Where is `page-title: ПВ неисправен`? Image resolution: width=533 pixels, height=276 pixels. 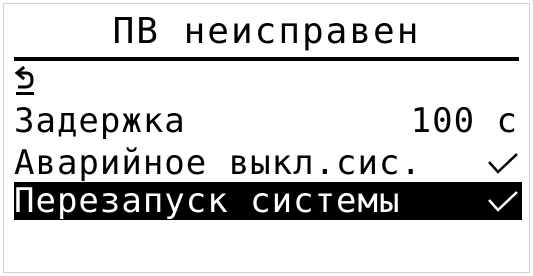
page-title: ПВ неисправен is located at coordinates (266, 31).